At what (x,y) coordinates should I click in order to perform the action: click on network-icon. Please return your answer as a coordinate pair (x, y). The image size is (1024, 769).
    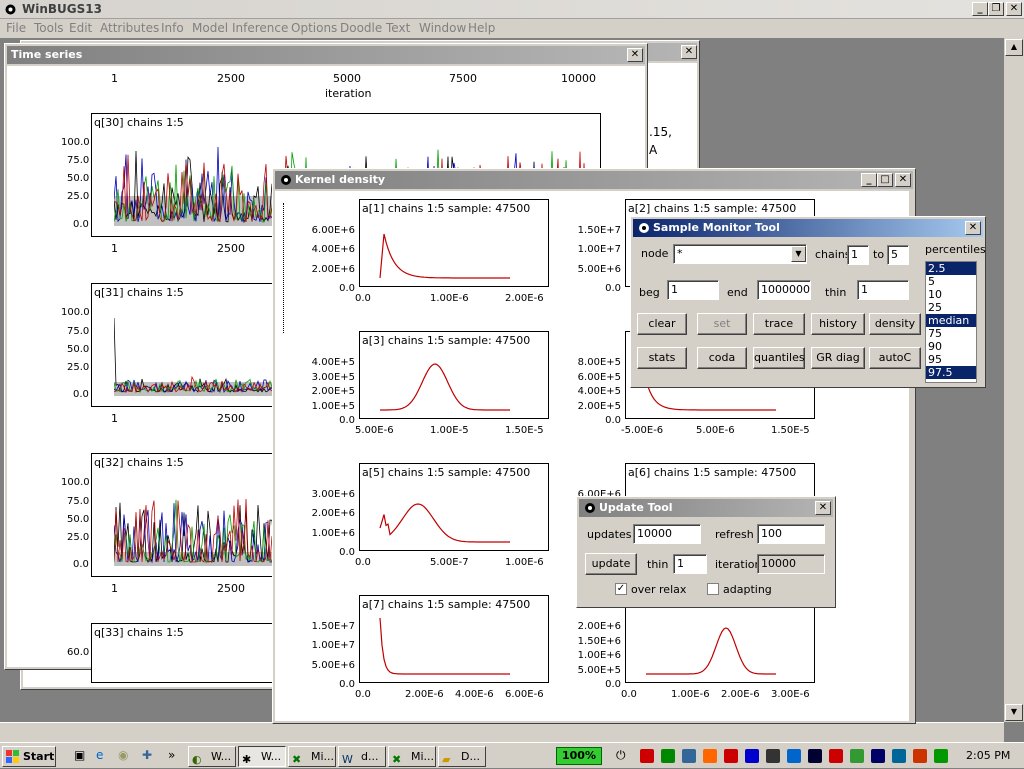
    Looking at the image, I should click on (647, 756).